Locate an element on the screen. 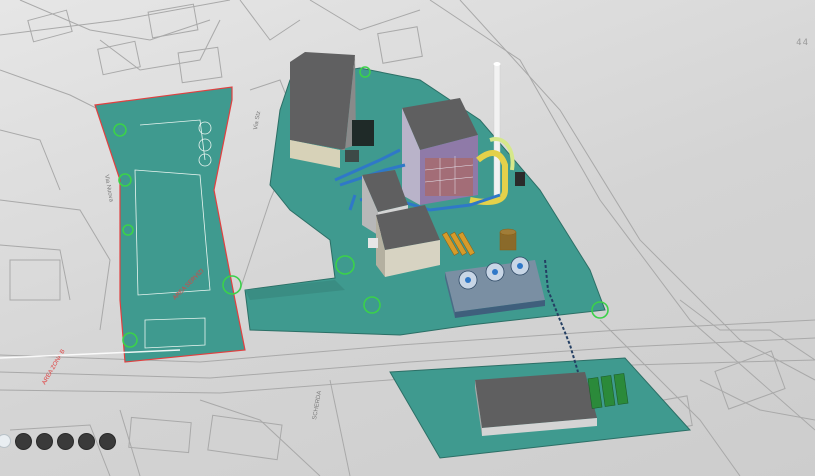 The width and height of the screenshot is (815, 476). step-navigation is located at coordinates (58, 441).